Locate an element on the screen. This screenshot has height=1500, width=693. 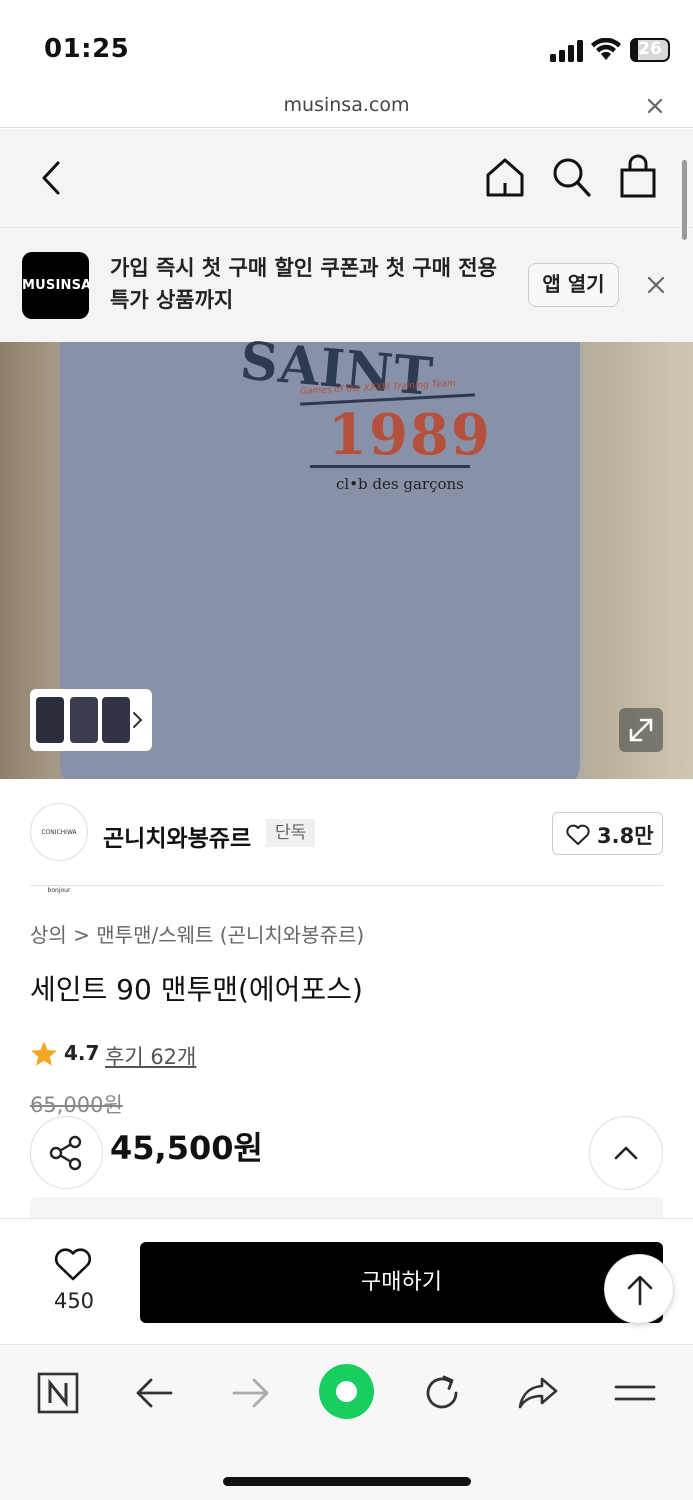
battery-icon: 26 is located at coordinates (650, 50).